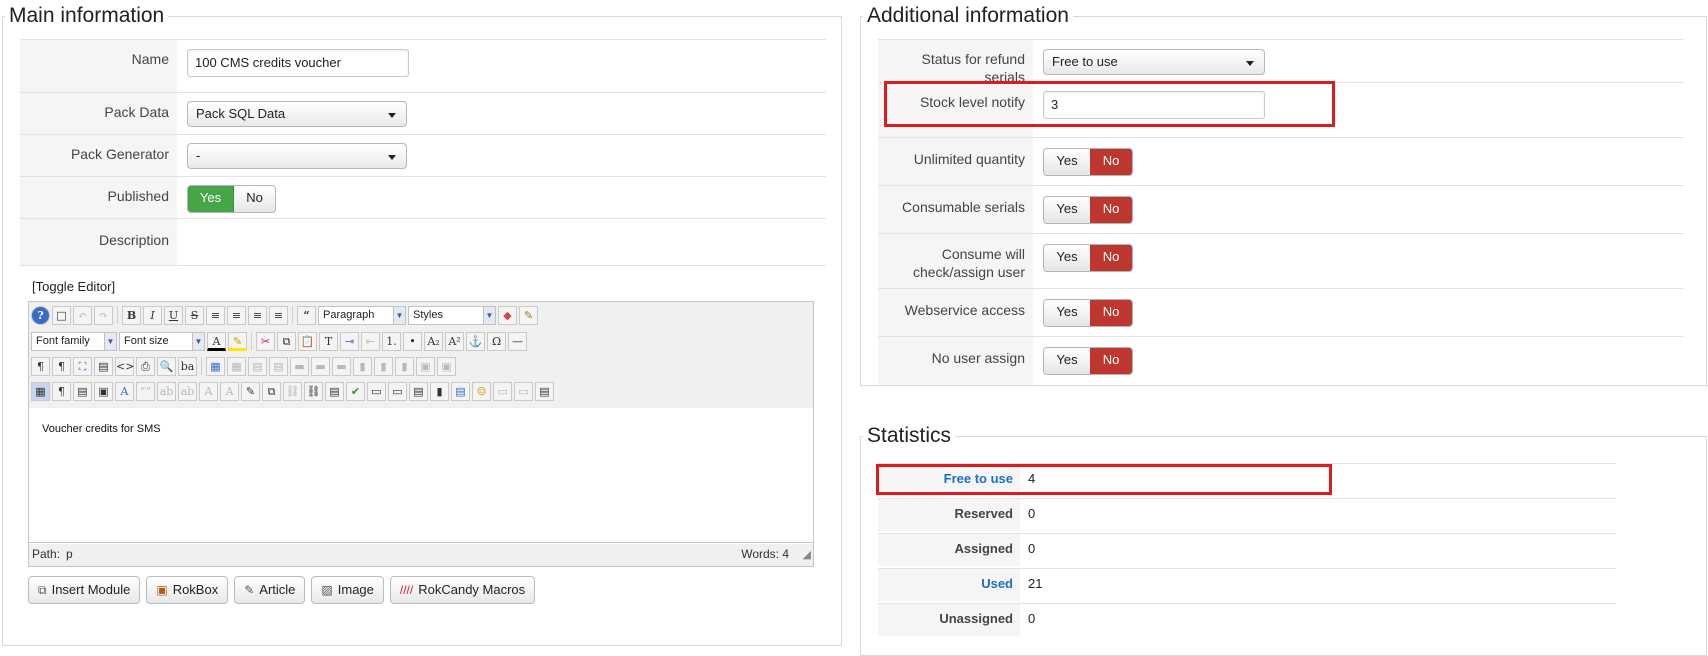 The image size is (1708, 656). What do you see at coordinates (236, 366) in the screenshot?
I see `delete-table-icon: ▦` at bounding box center [236, 366].